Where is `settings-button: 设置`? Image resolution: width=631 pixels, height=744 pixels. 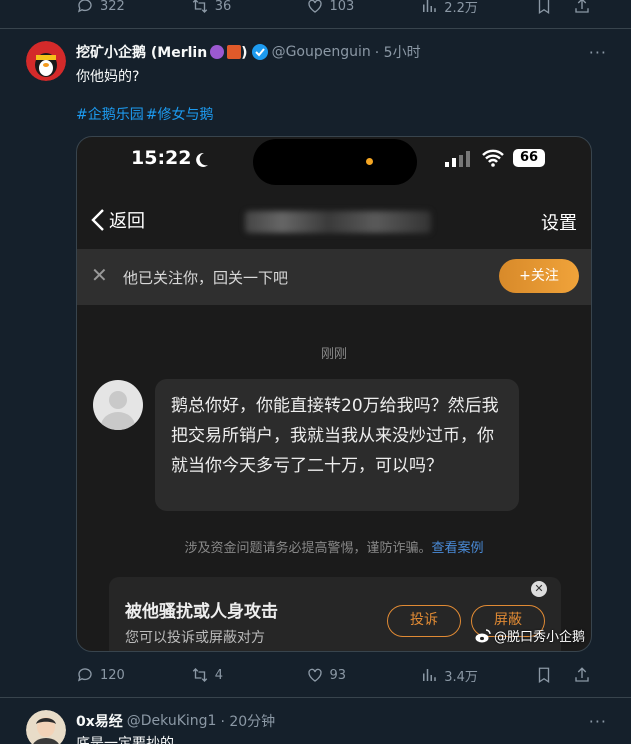 settings-button: 设置 is located at coordinates (559, 222).